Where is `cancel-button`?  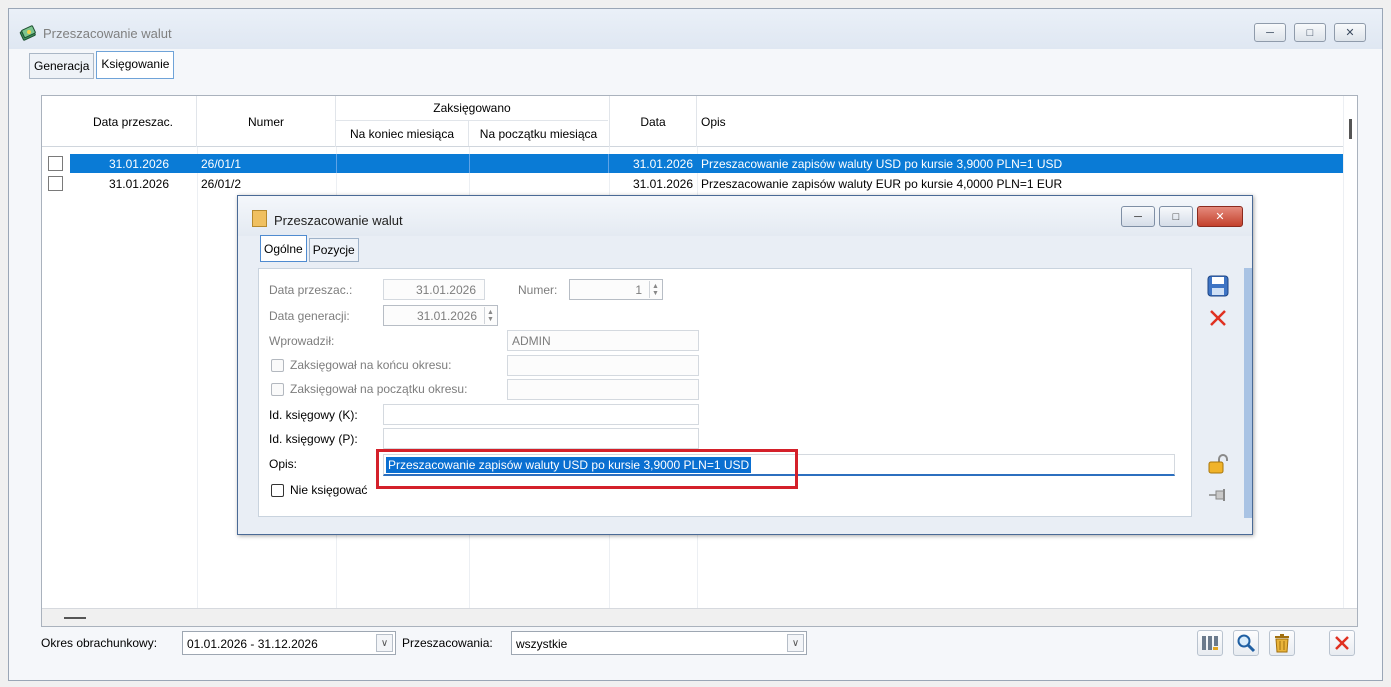 cancel-button is located at coordinates (1218, 318).